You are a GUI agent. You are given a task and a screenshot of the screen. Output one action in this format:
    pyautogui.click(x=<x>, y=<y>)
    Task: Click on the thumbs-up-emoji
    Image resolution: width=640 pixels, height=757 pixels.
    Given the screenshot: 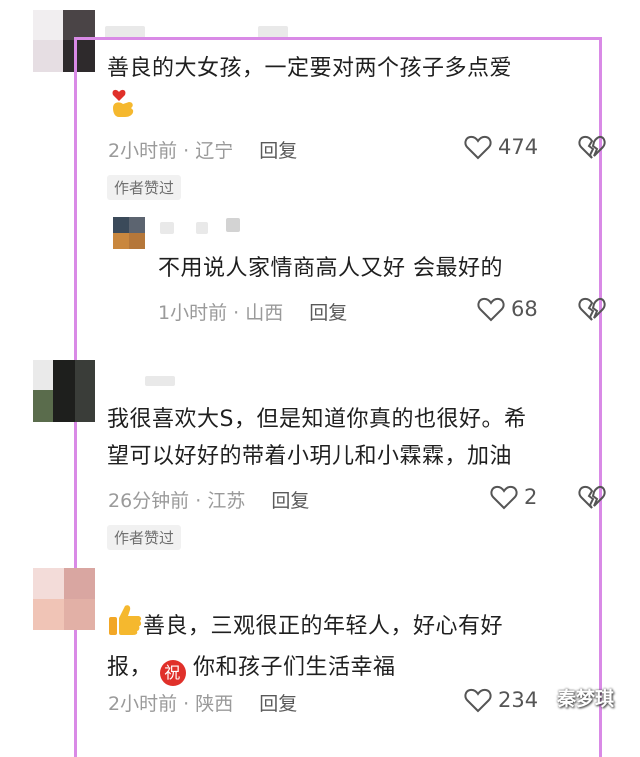 What is the action you would take?
    pyautogui.click(x=125, y=626)
    